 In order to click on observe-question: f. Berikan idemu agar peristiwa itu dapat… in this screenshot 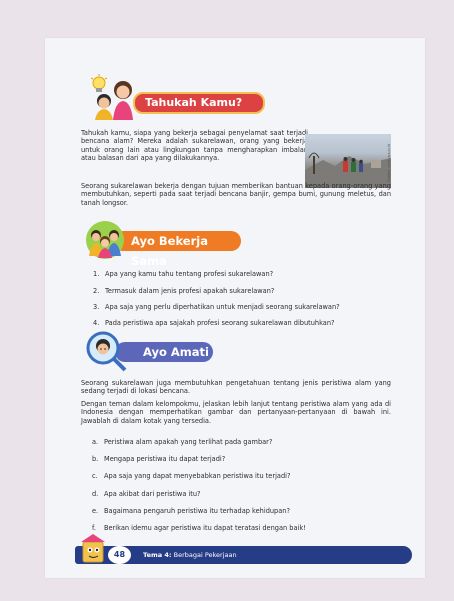, I will do `click(199, 528)`.